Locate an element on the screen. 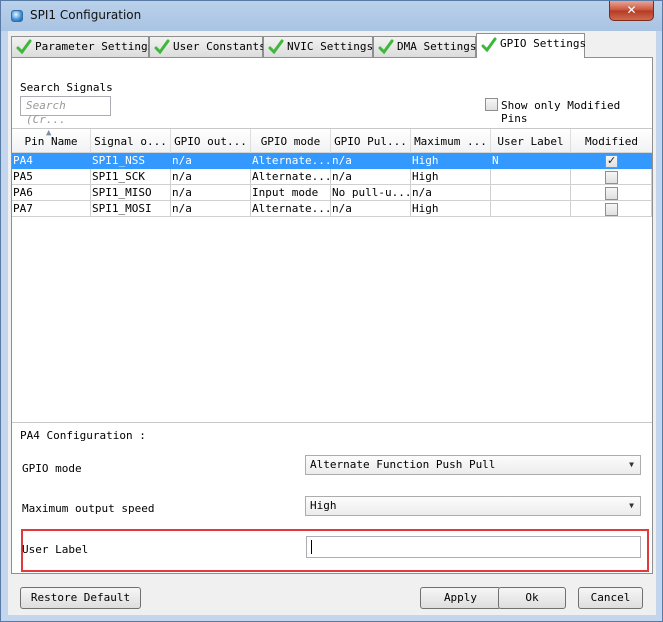 This screenshot has height=622, width=663. table-row: PA7 SPI1_MOSI n/a Alternate... n/a High is located at coordinates (332, 209).